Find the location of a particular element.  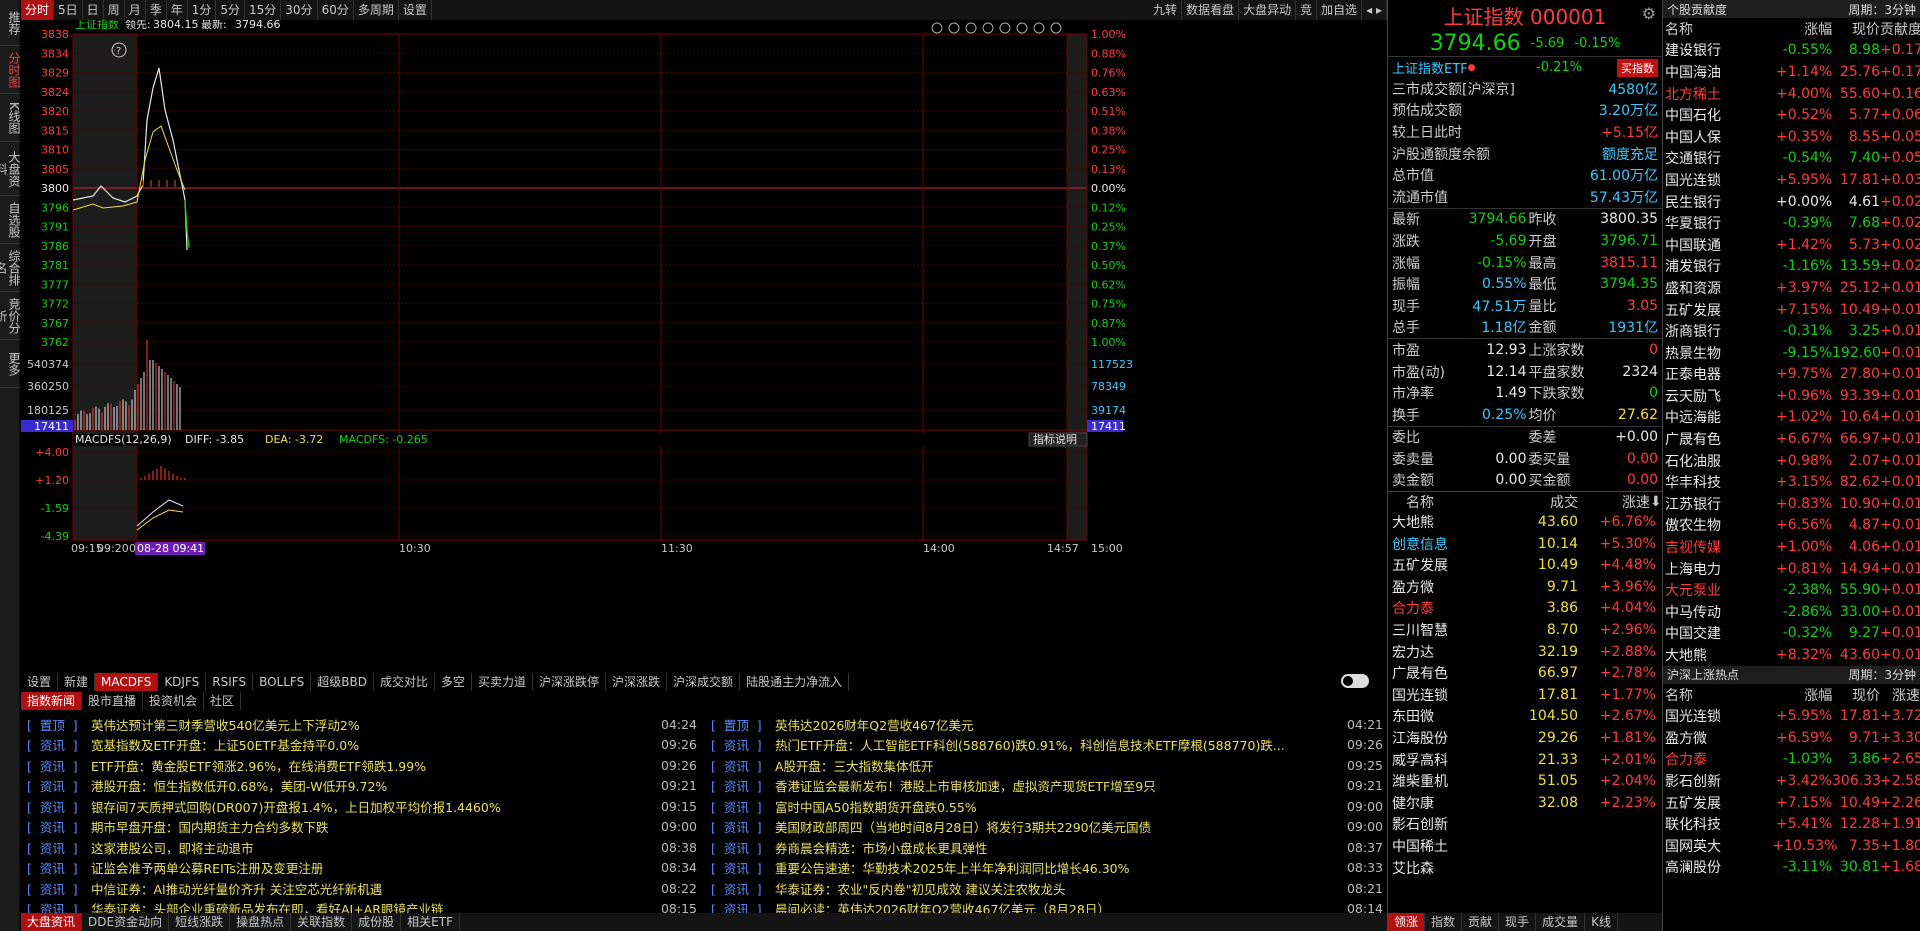

stock-row: 盈方微+6.59% 9.71+3.30% is located at coordinates (1791, 738).